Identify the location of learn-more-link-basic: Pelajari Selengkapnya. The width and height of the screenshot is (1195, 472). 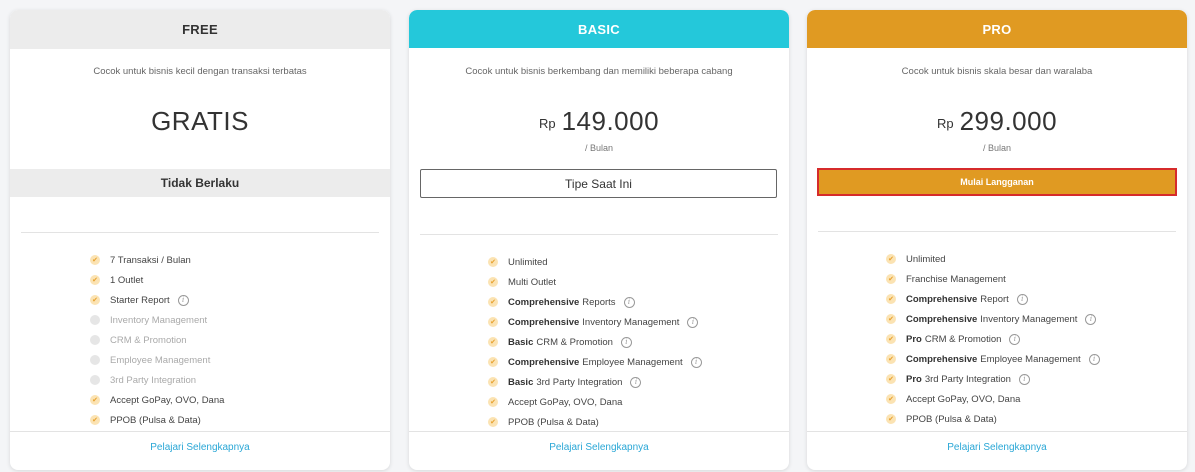
(599, 447).